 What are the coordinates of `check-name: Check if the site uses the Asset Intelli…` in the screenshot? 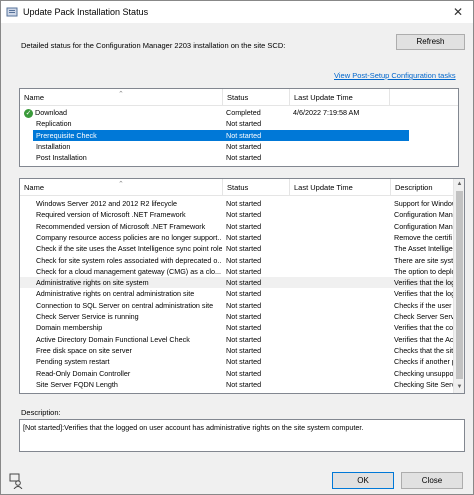 It's located at (129, 249).